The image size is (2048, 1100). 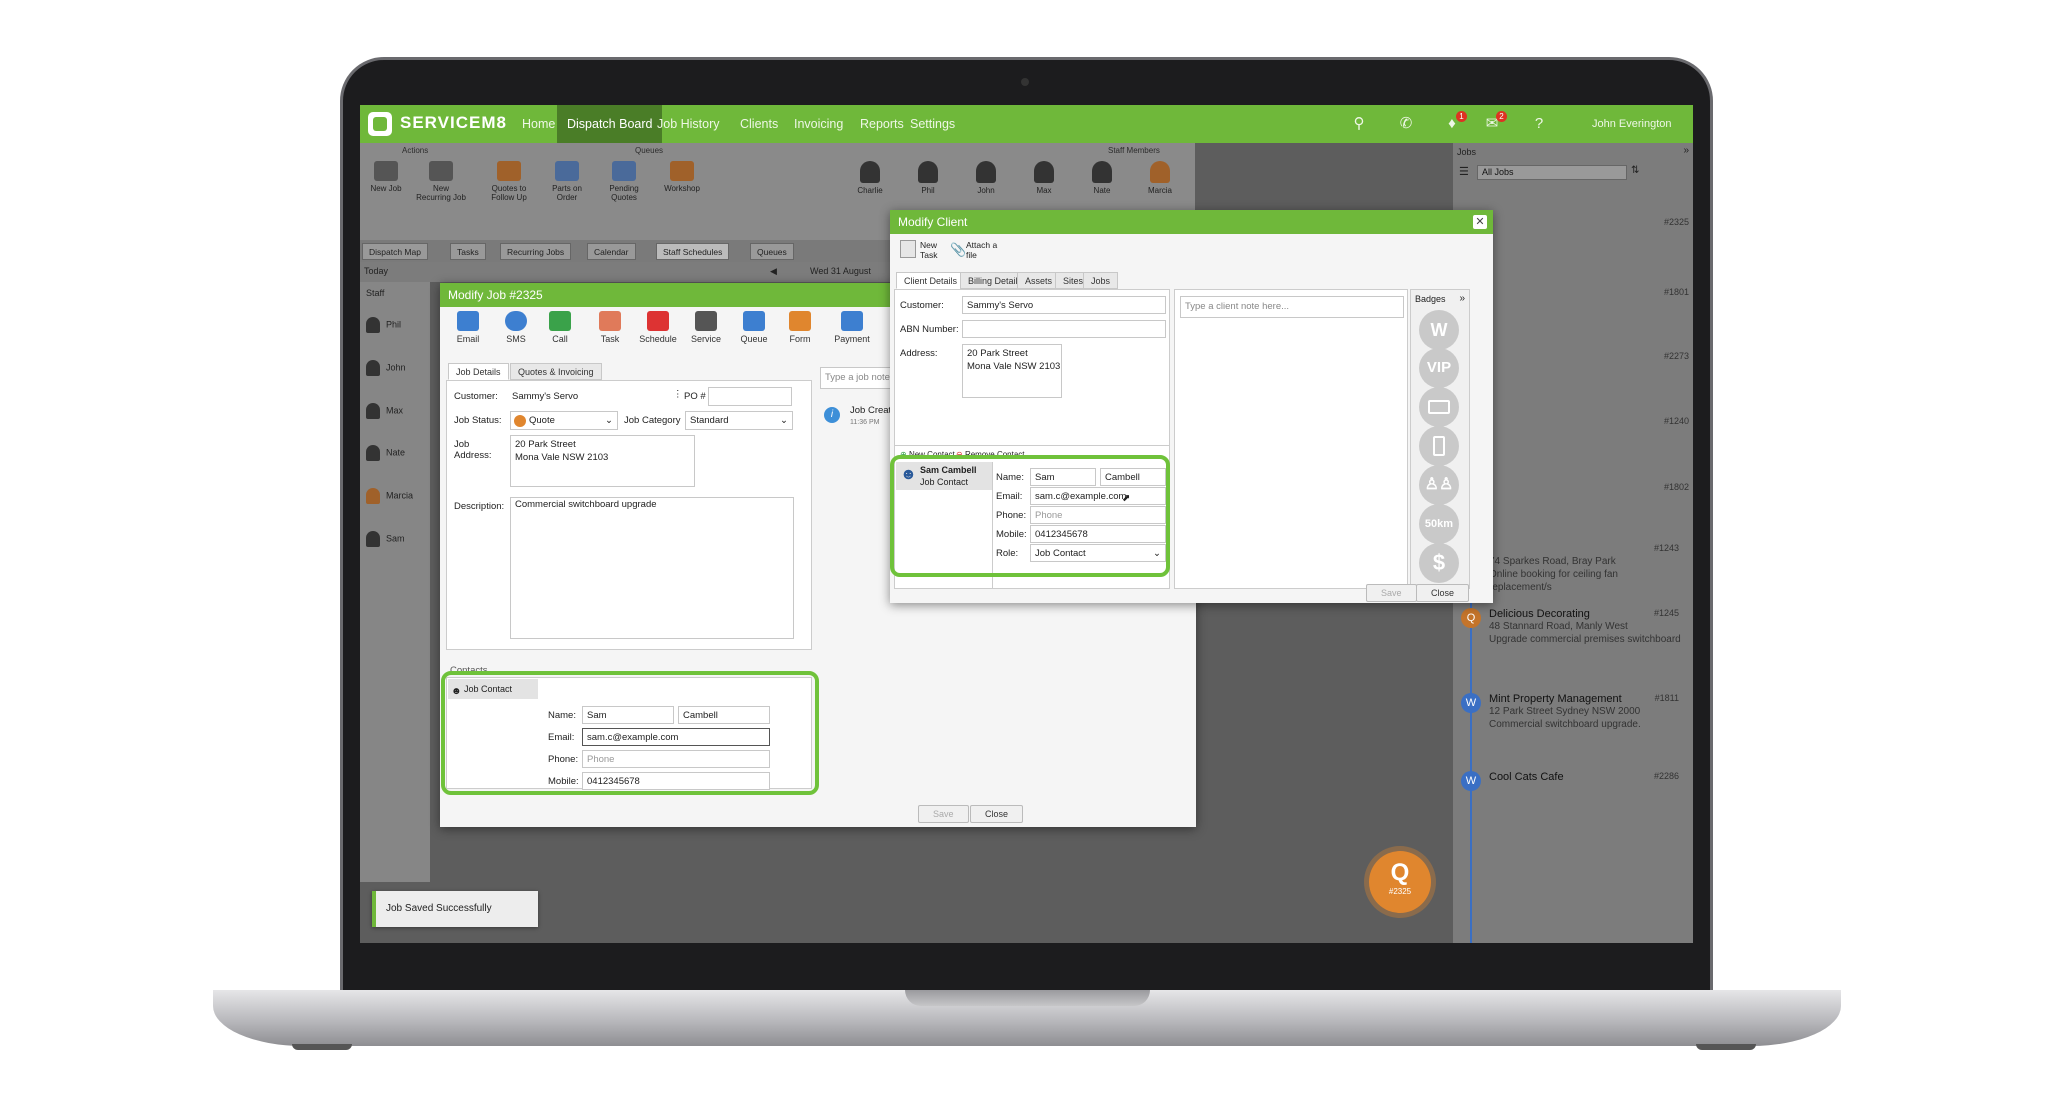 I want to click on jobs-filter-select: All Jobs, so click(x=1552, y=172).